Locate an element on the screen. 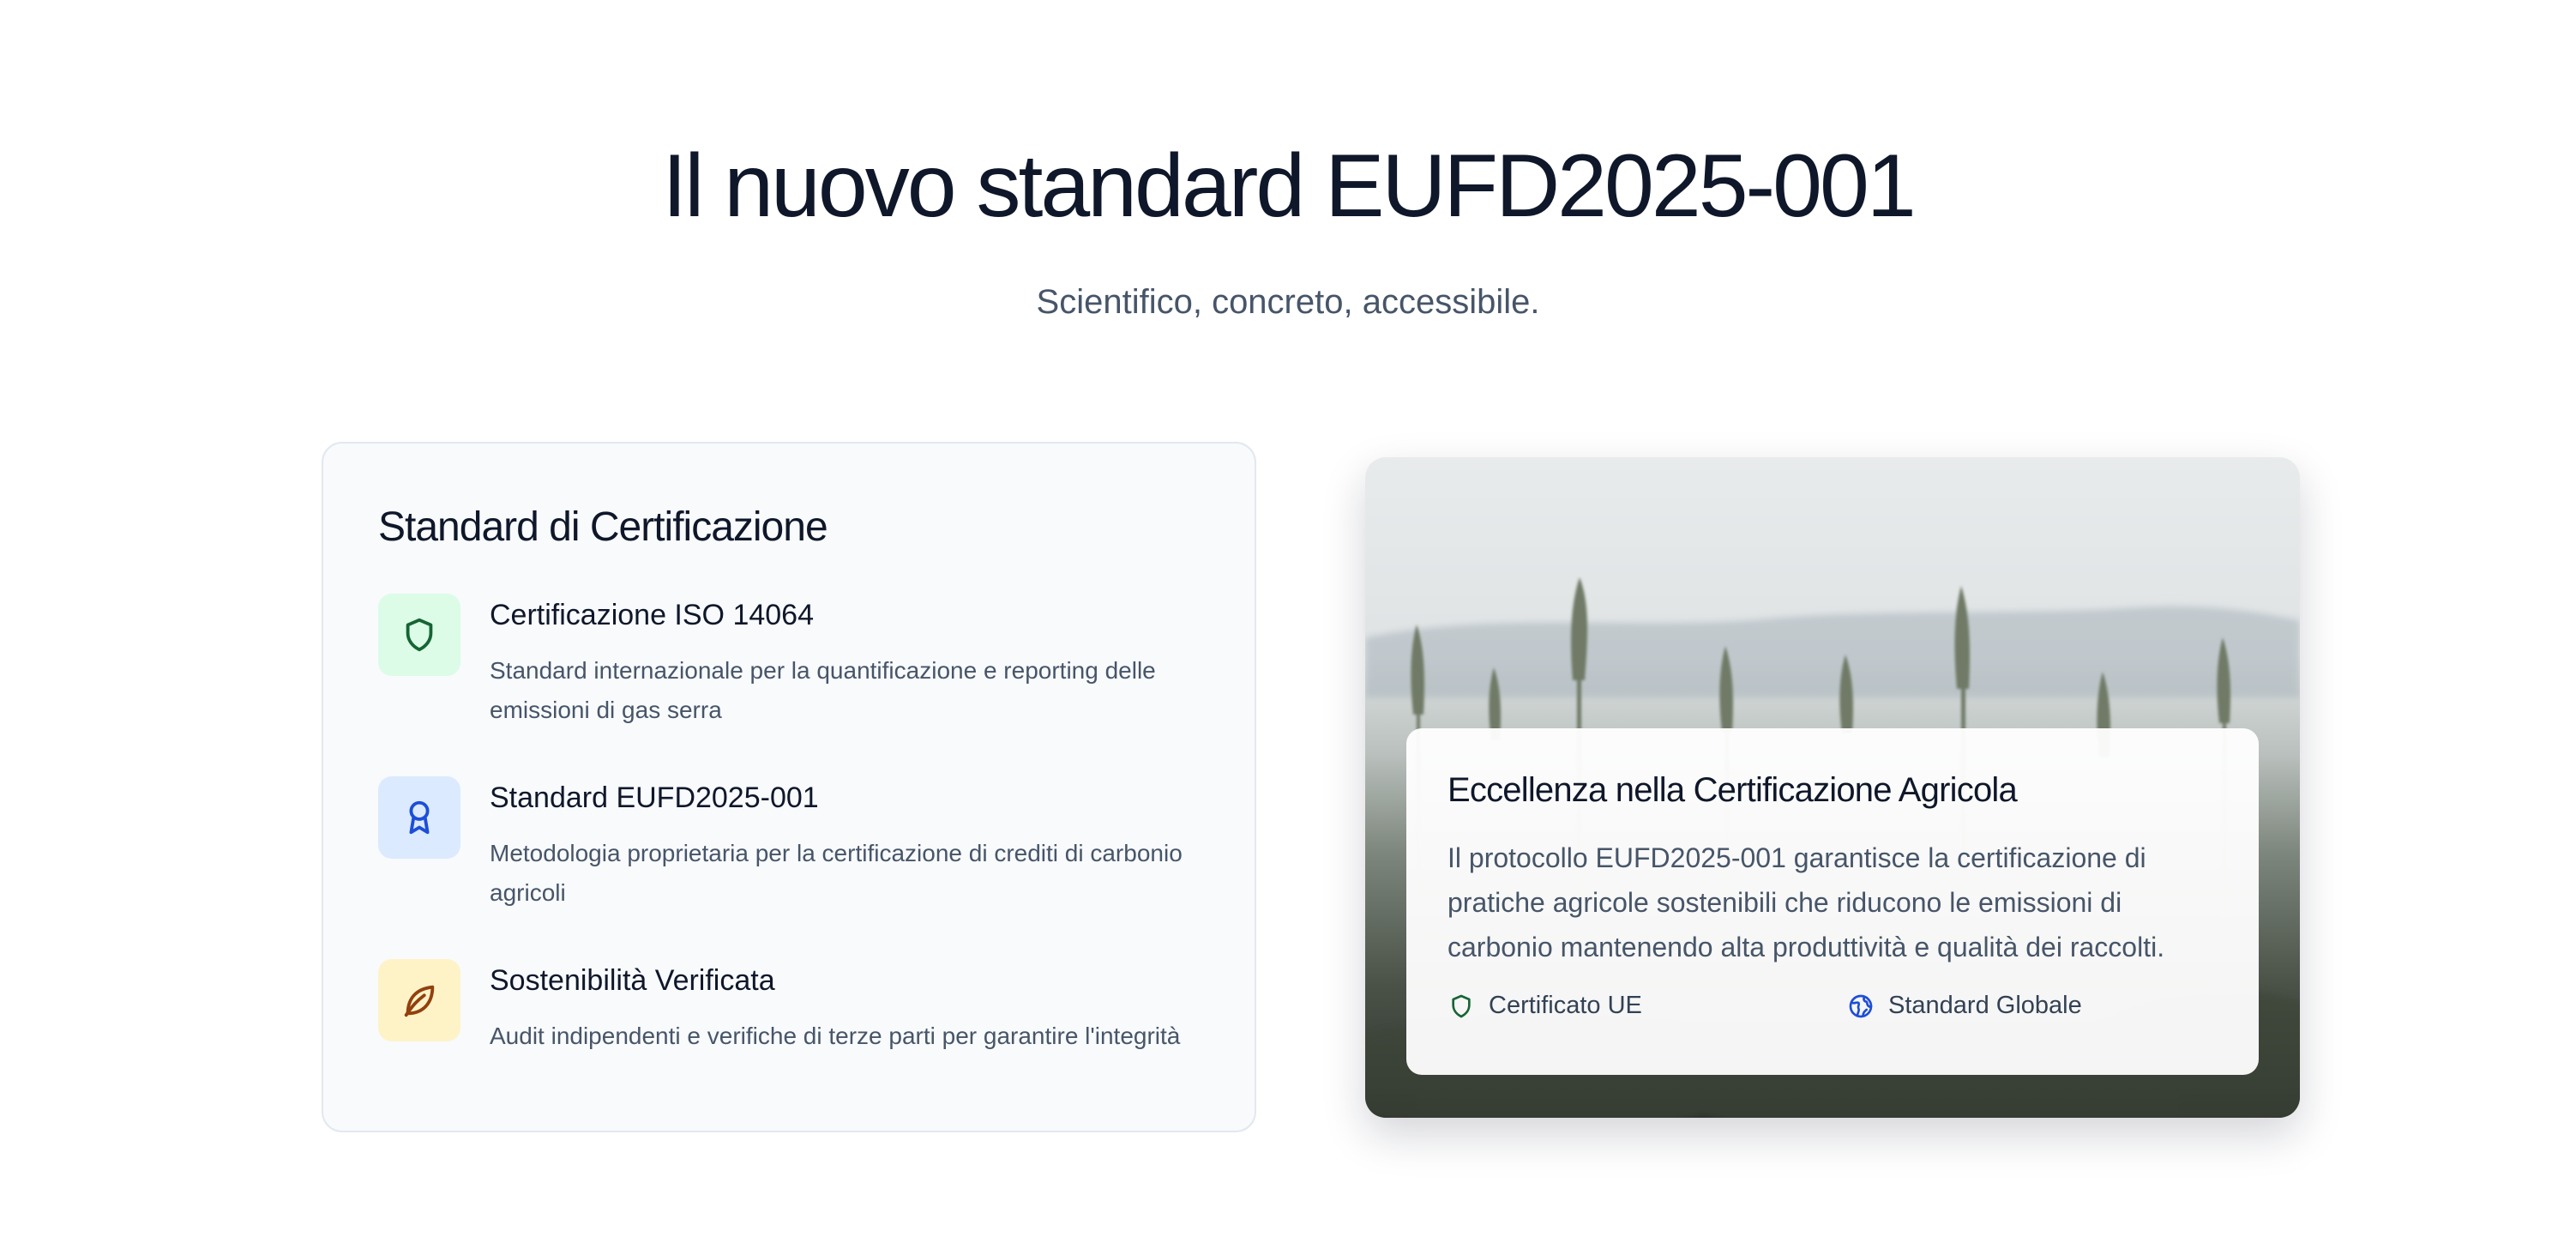 The image size is (2576, 1237). award-icon is located at coordinates (419, 817).